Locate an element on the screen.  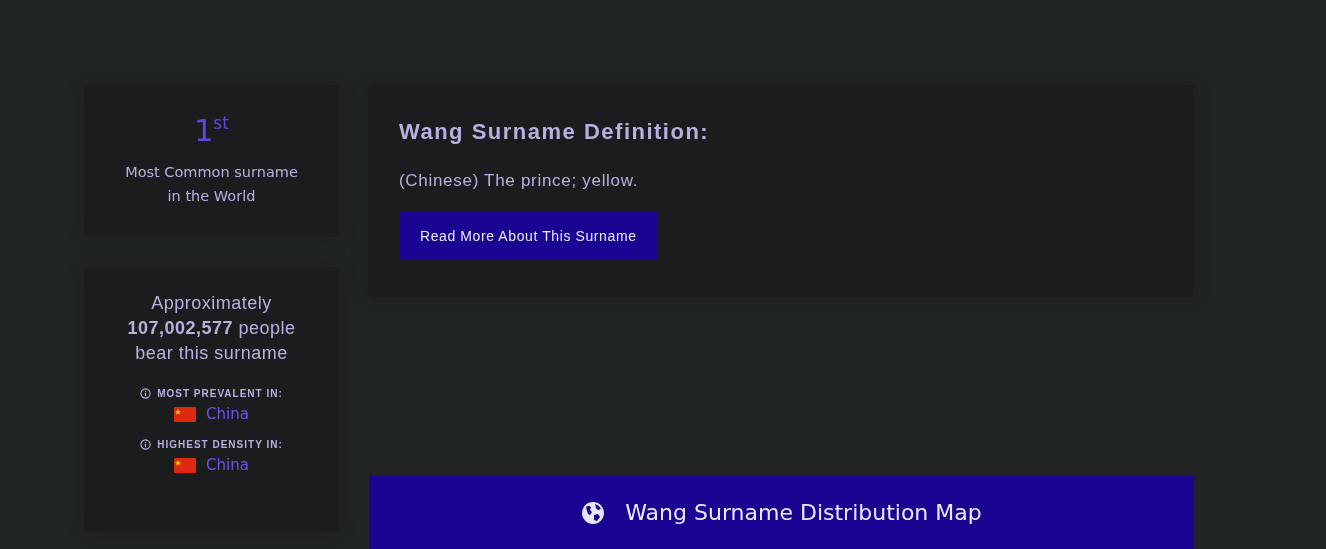
distribution-map-button: Wang Surname Distribution Map is located at coordinates (781, 512).